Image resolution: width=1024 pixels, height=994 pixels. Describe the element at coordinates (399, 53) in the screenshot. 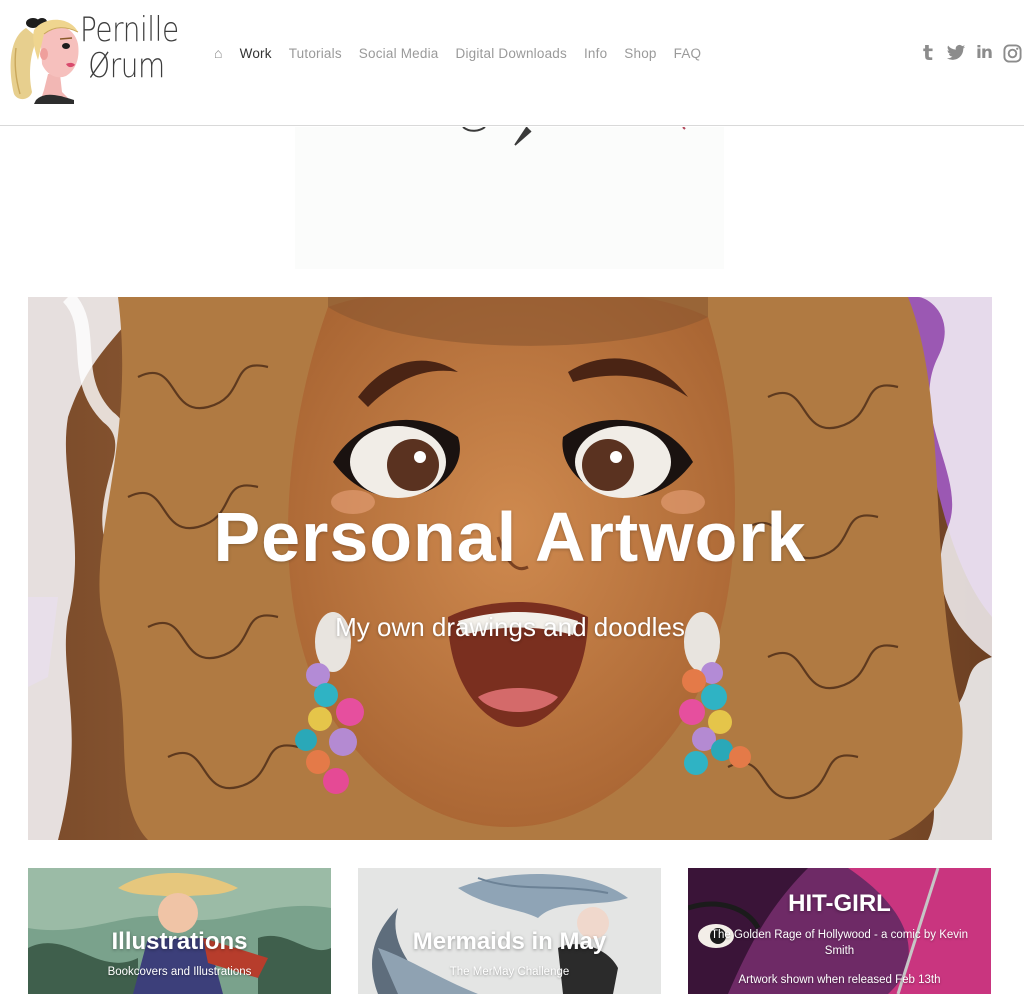

I see `nav-item-social-media: Social Media` at that location.